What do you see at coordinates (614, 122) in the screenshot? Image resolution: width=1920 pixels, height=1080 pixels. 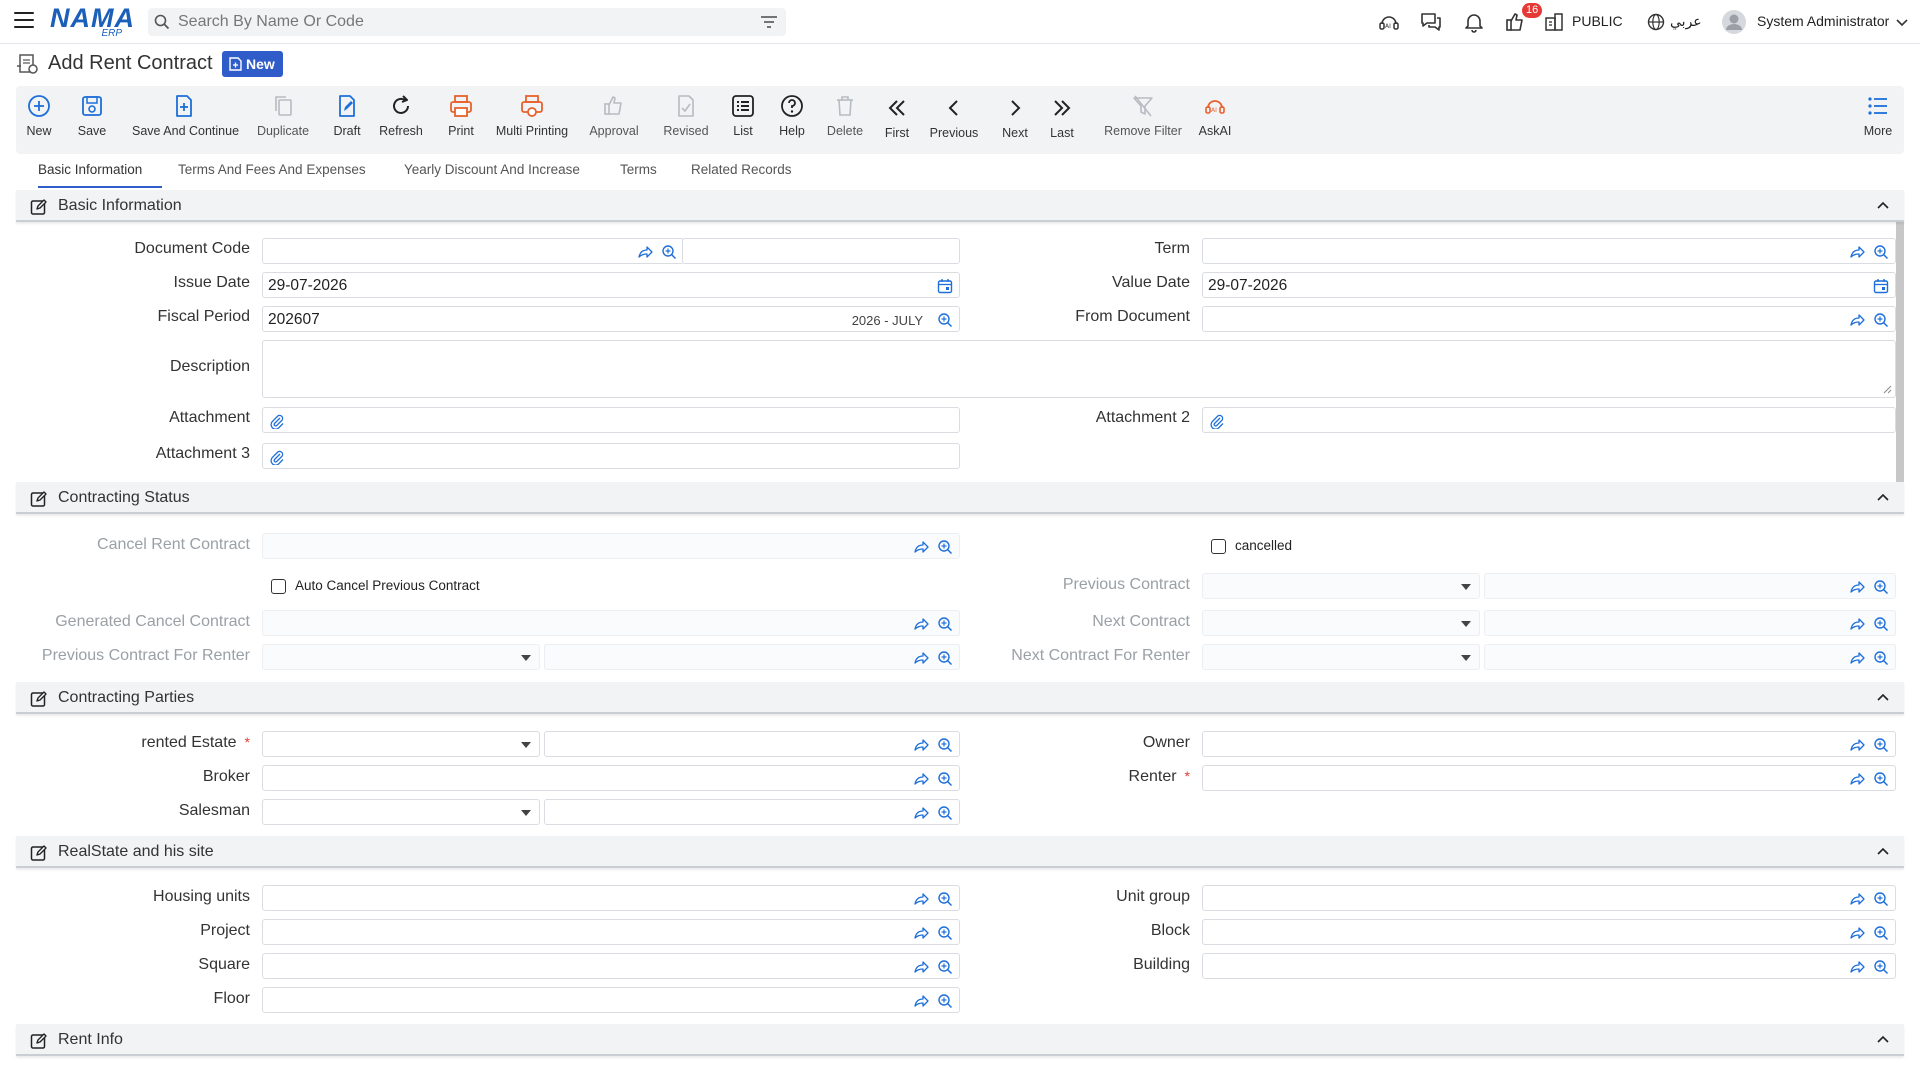 I see `approval-button: Approval` at bounding box center [614, 122].